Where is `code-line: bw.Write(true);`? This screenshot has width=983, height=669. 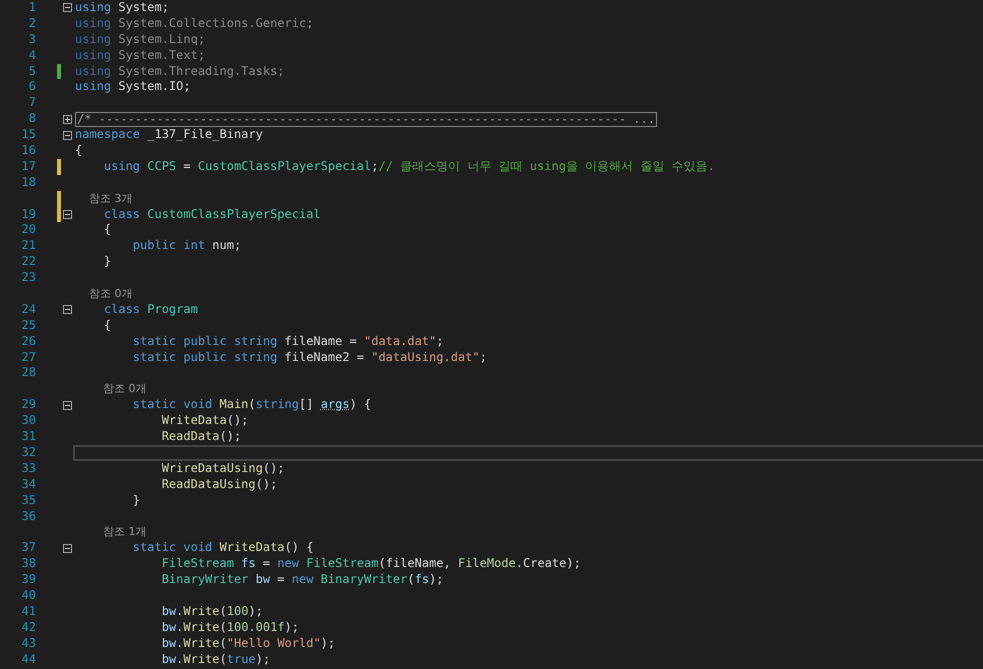
code-line: bw.Write(true); is located at coordinates (215, 660).